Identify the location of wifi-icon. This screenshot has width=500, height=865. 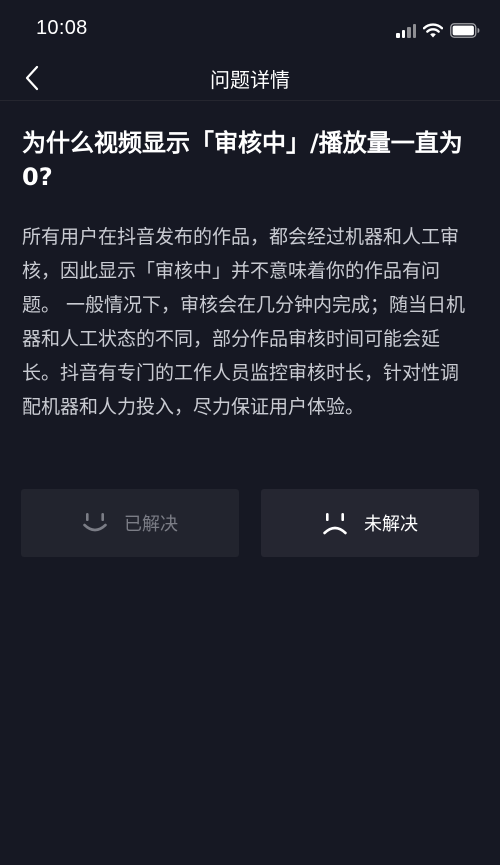
(433, 30).